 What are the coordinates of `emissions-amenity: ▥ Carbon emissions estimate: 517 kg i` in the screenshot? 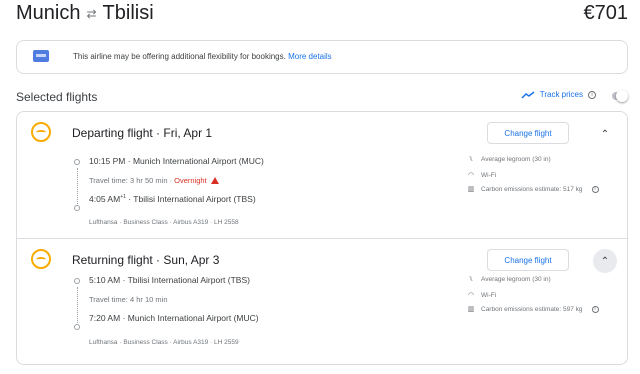 It's located at (533, 189).